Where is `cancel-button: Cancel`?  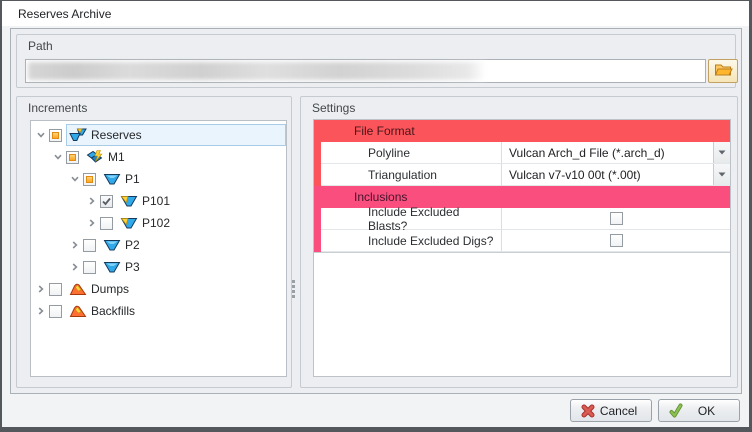
cancel-button: Cancel is located at coordinates (611, 410).